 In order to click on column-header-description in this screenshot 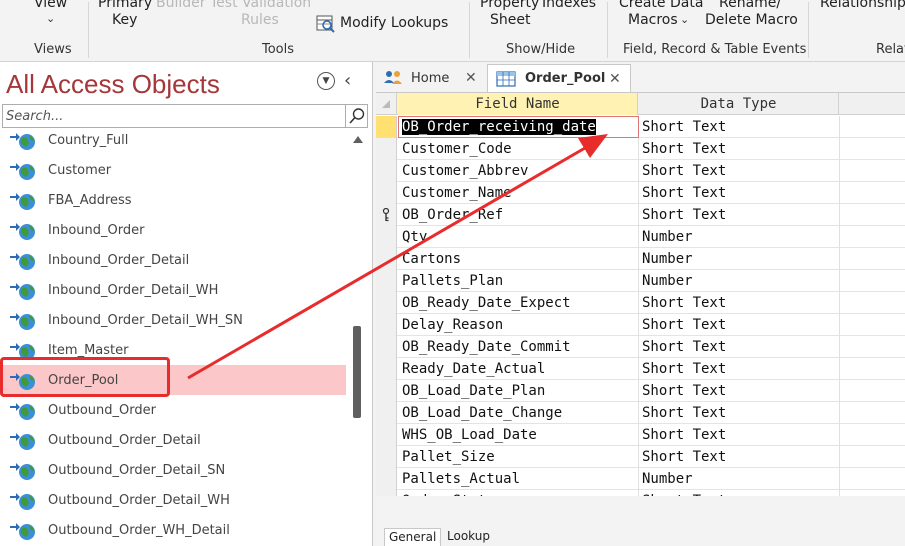, I will do `click(872, 104)`.